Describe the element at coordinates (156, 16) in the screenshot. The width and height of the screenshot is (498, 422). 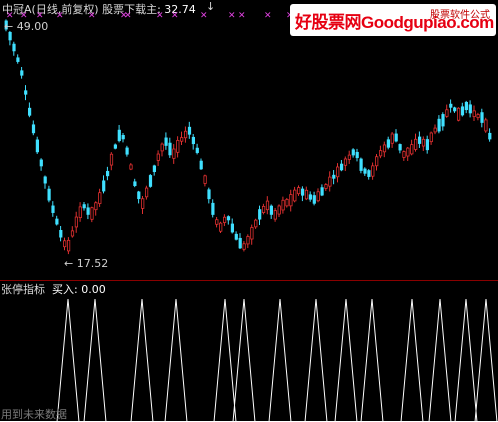
I see `signal-marker-row: ✕✕✕✕✕✕✕✕✕✕✕✕✕✕` at that location.